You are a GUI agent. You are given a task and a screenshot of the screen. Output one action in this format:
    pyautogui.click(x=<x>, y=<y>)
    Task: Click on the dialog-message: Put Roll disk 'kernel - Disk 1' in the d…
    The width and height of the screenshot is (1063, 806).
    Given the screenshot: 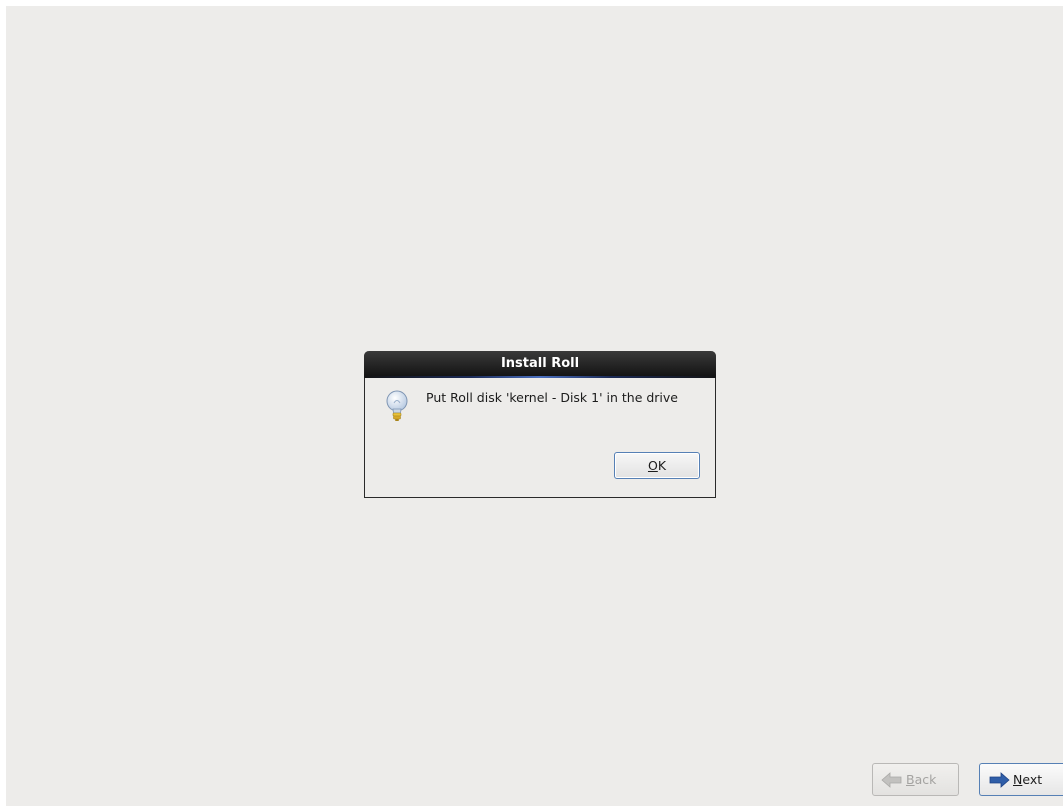 What is the action you would take?
    pyautogui.click(x=552, y=397)
    